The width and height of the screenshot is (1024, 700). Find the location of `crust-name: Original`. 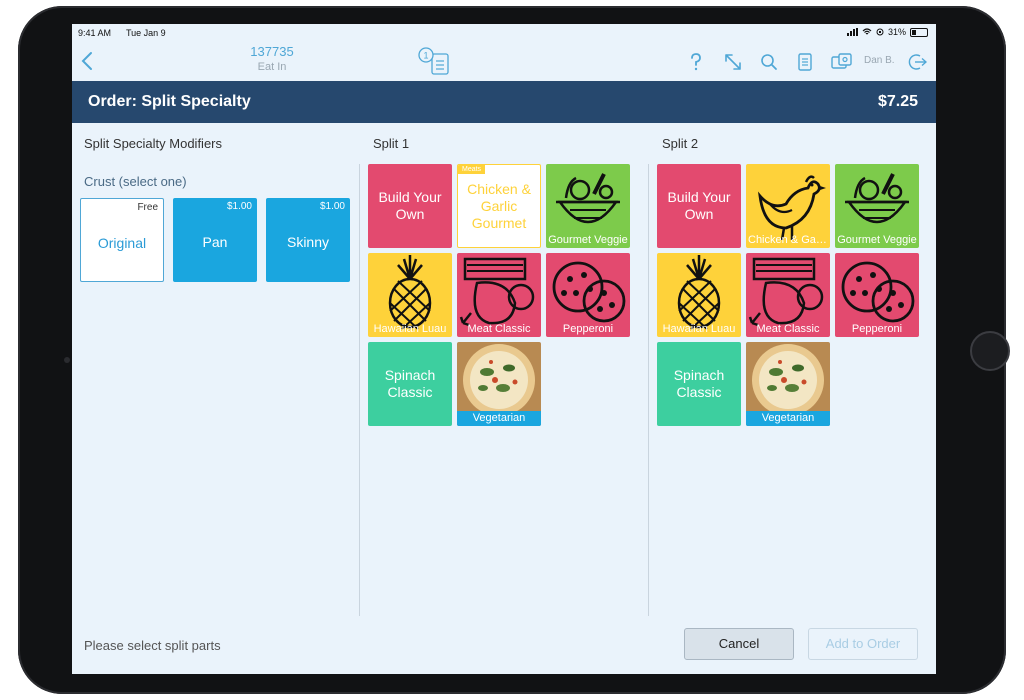

crust-name: Original is located at coordinates (122, 243).